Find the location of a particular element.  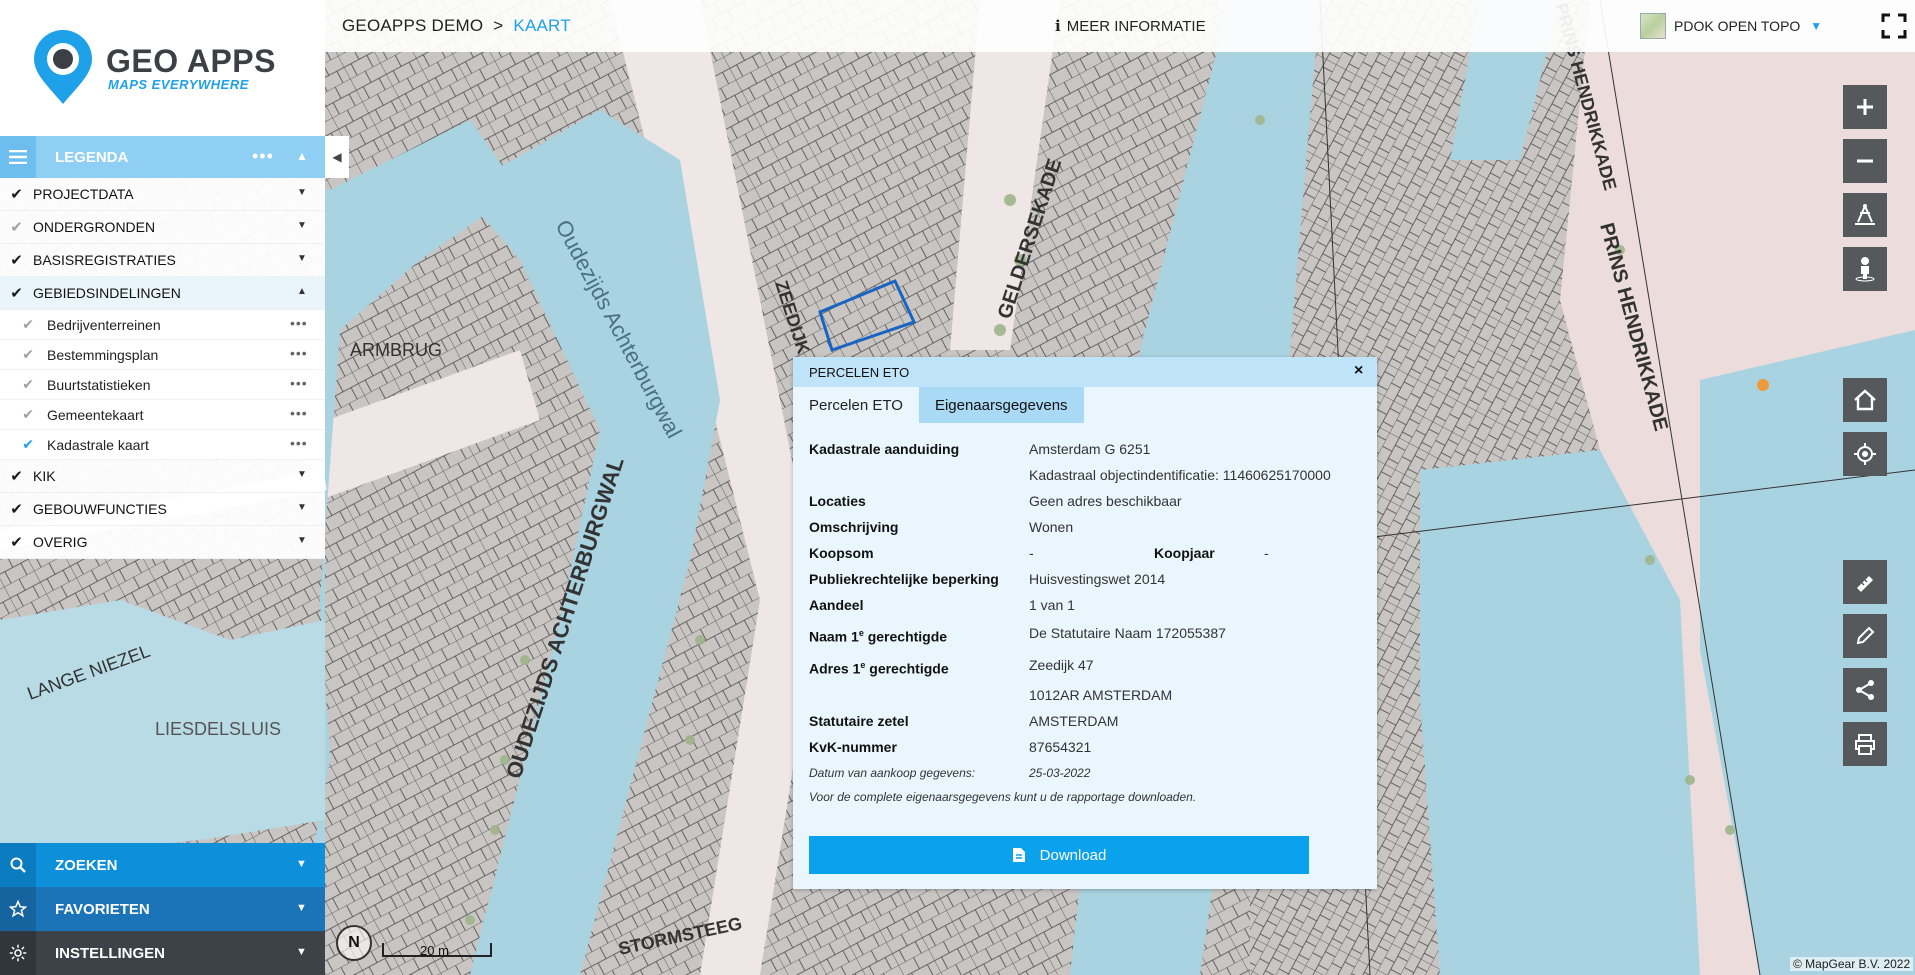

person-icon is located at coordinates (1865, 269).